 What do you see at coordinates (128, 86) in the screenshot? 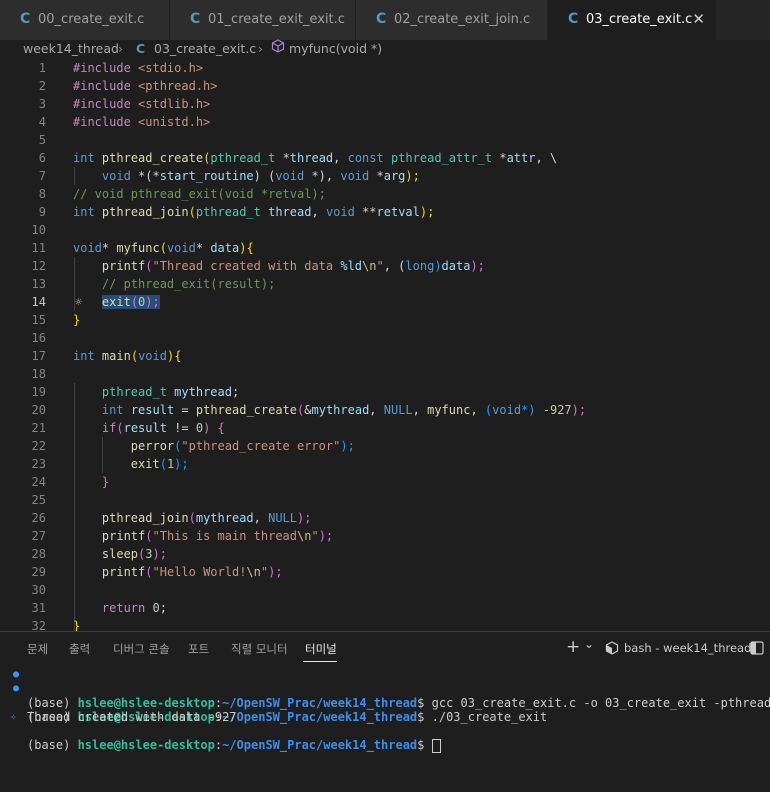
I see `code-line: 2 #include <pthread.h>` at bounding box center [128, 86].